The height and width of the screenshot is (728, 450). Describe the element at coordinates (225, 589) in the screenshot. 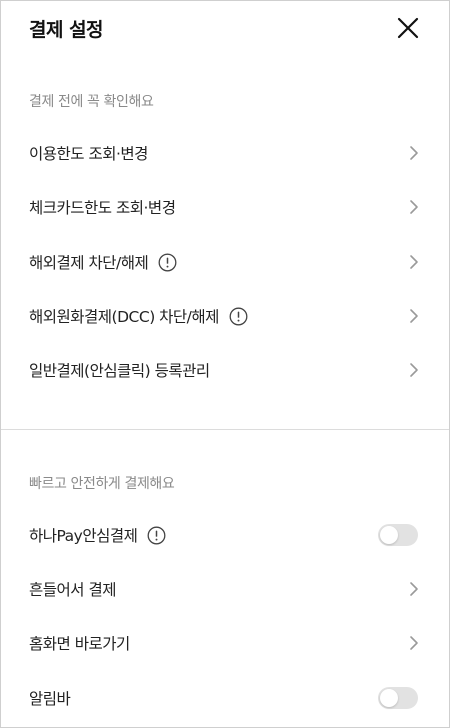

I see `menu-item-shake-payment: 흔들어서 결제` at that location.